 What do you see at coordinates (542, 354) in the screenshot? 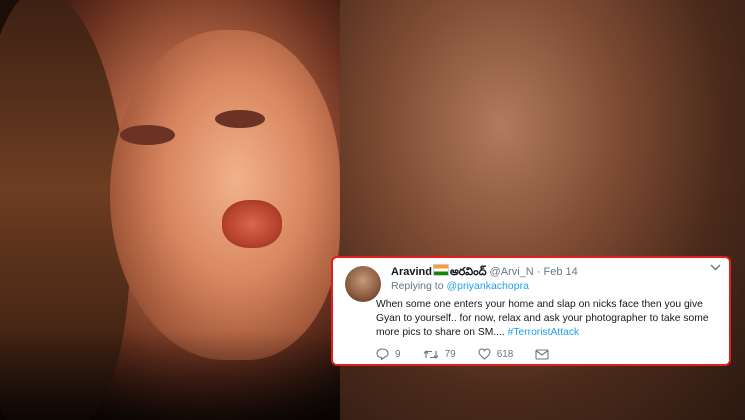
I see `message-icon` at bounding box center [542, 354].